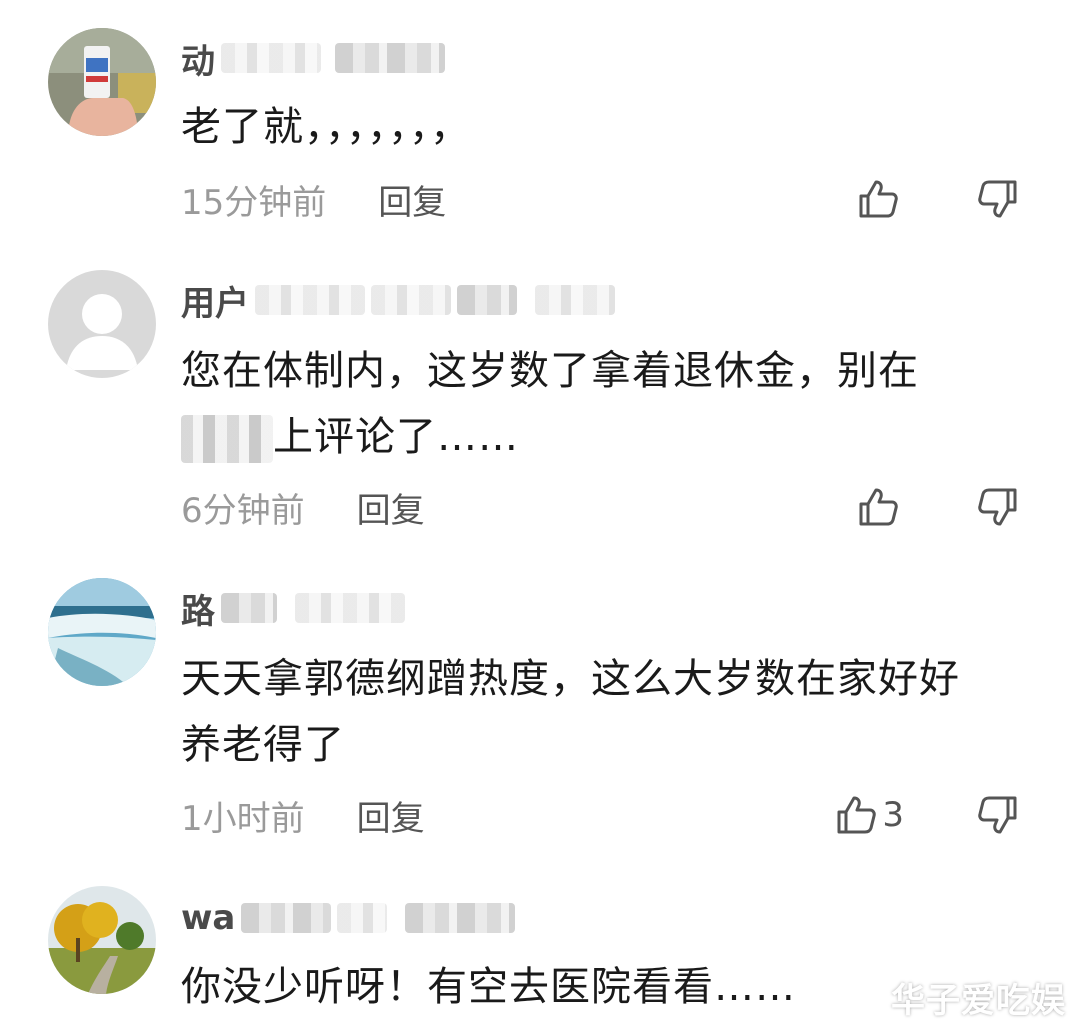 The height and width of the screenshot is (1036, 1080). I want to click on watermark: 华子爱吃娱, so click(978, 1001).